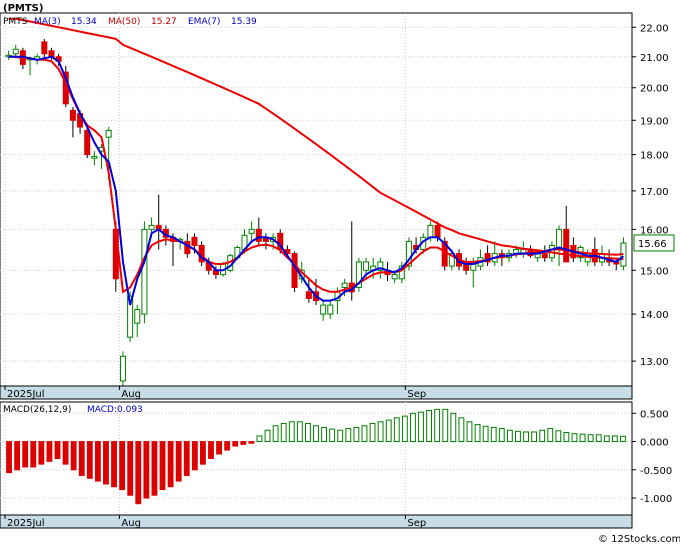 The height and width of the screenshot is (550, 680). Describe the element at coordinates (656, 499) in the screenshot. I see `macd-tick-label: -1.000` at that location.